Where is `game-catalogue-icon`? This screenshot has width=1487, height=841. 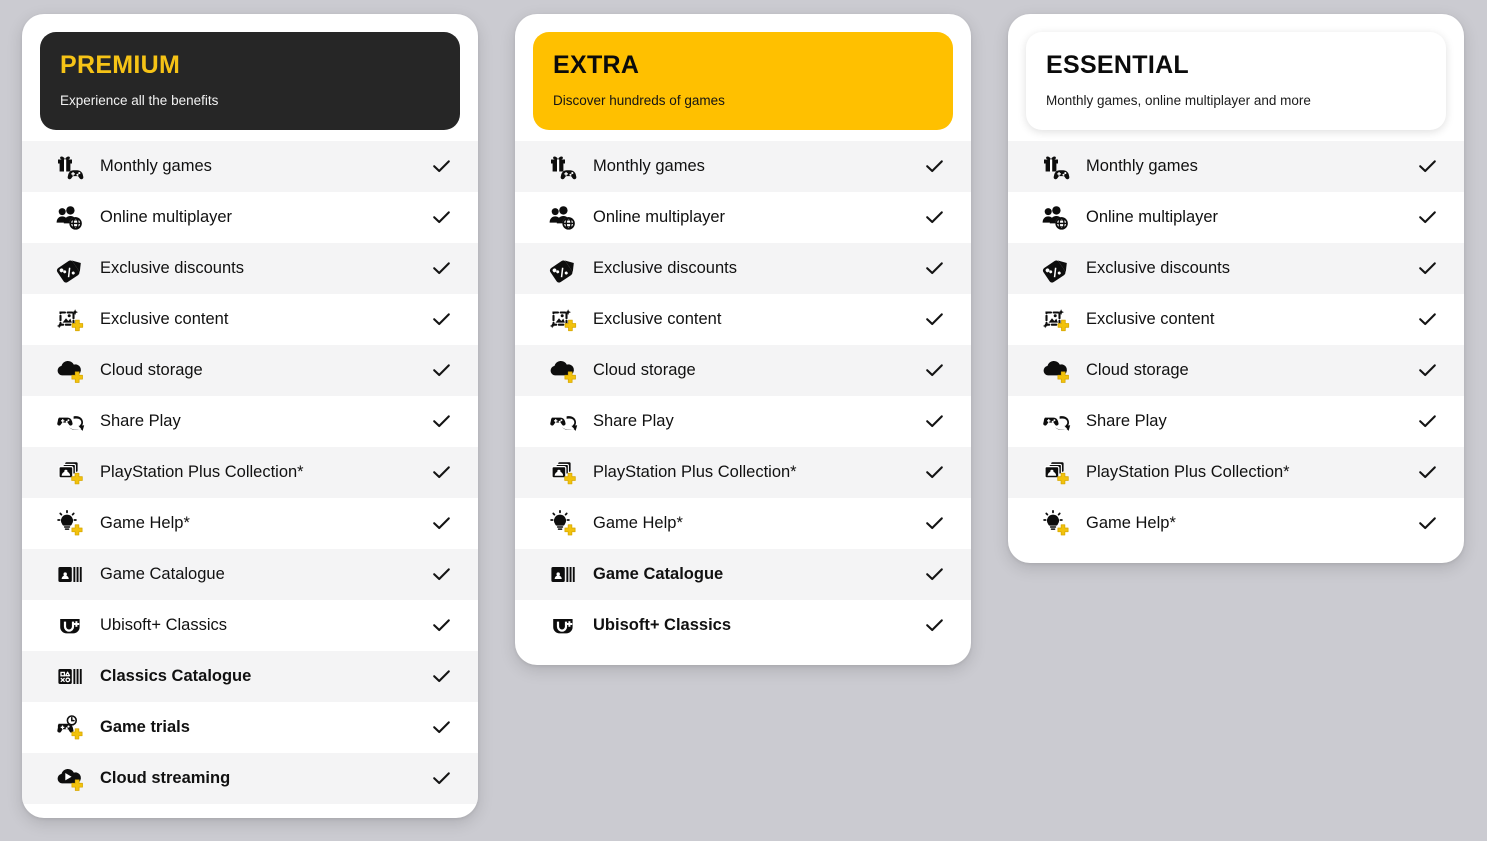
game-catalogue-icon is located at coordinates (564, 575).